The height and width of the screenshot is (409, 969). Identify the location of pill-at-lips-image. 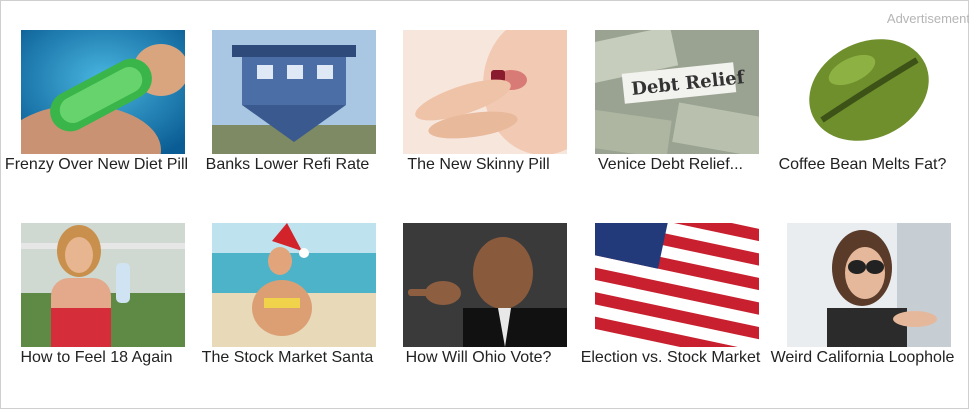
(485, 92).